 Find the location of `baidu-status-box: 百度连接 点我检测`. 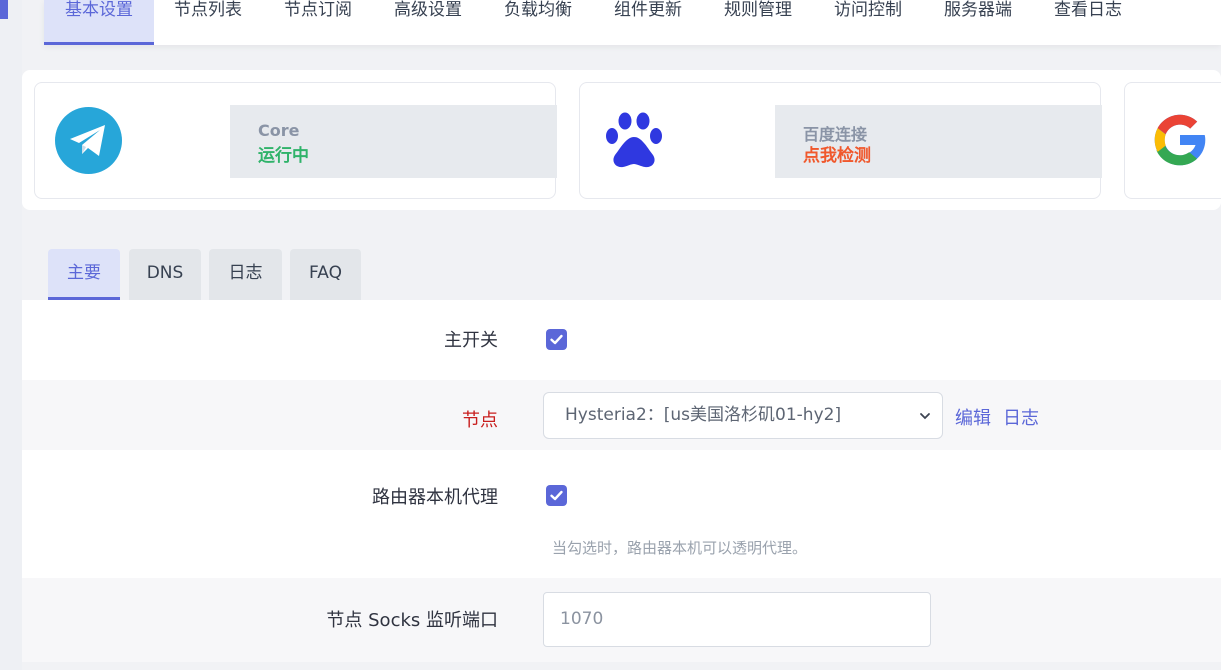

baidu-status-box: 百度连接 点我检测 is located at coordinates (938, 141).